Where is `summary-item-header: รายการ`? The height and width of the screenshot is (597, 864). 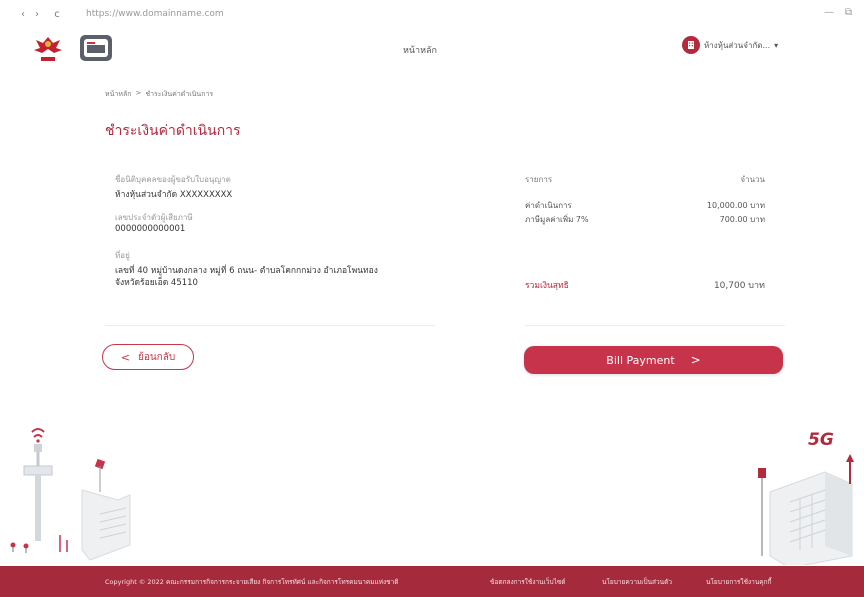
summary-item-header: รายการ is located at coordinates (539, 179).